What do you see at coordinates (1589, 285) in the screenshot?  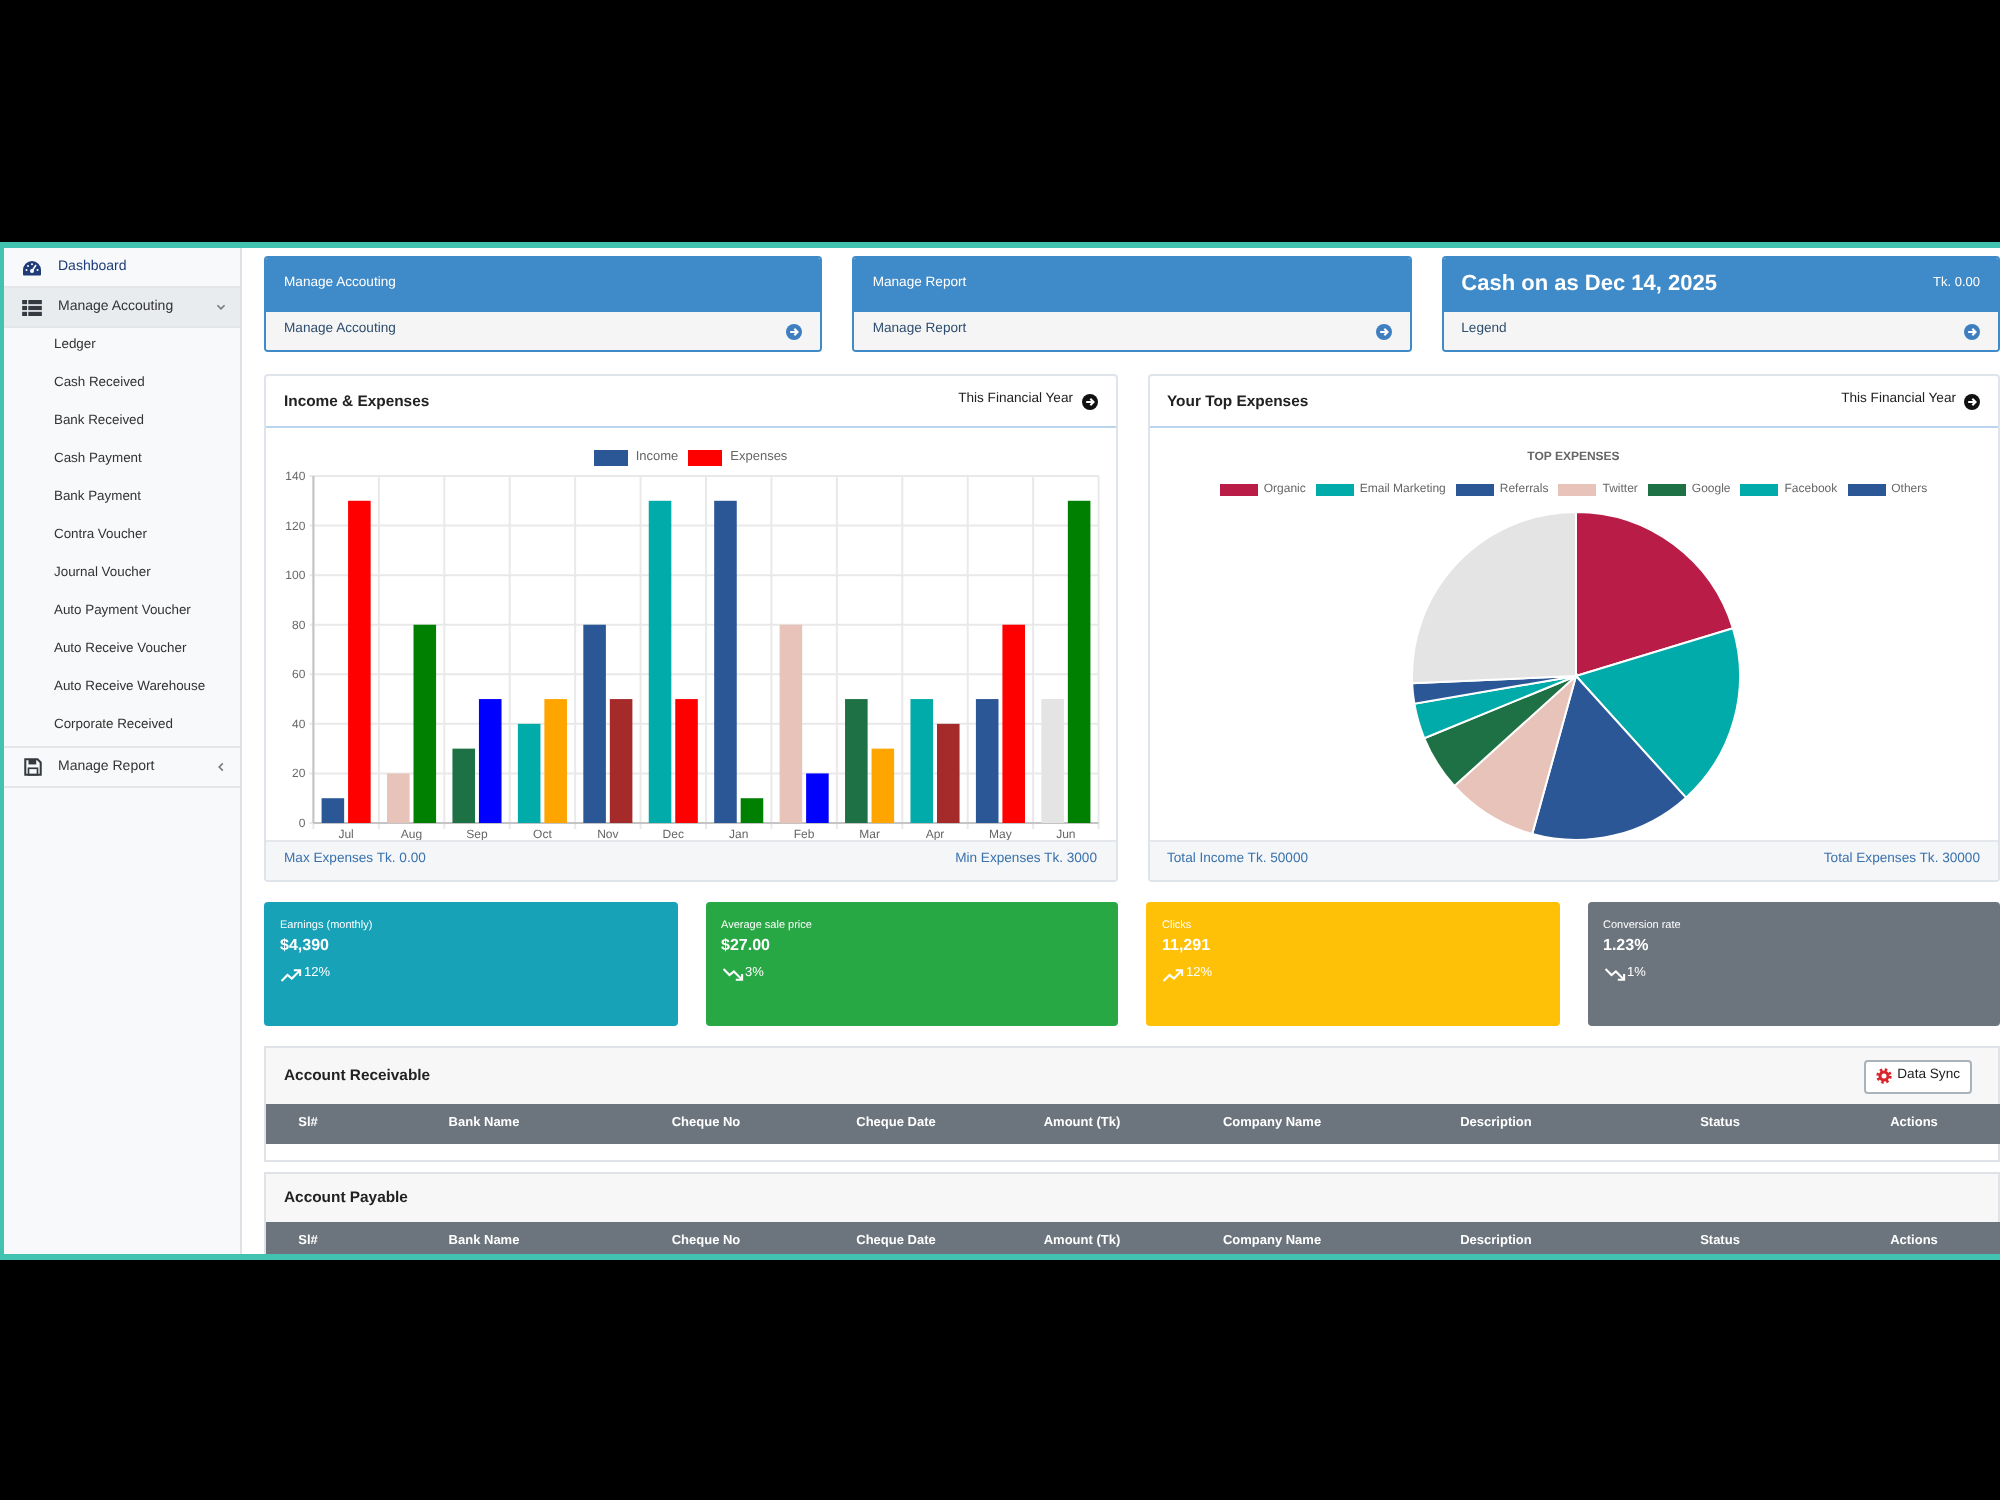 I see `card-title: Cash on as Dec 14, 2025` at bounding box center [1589, 285].